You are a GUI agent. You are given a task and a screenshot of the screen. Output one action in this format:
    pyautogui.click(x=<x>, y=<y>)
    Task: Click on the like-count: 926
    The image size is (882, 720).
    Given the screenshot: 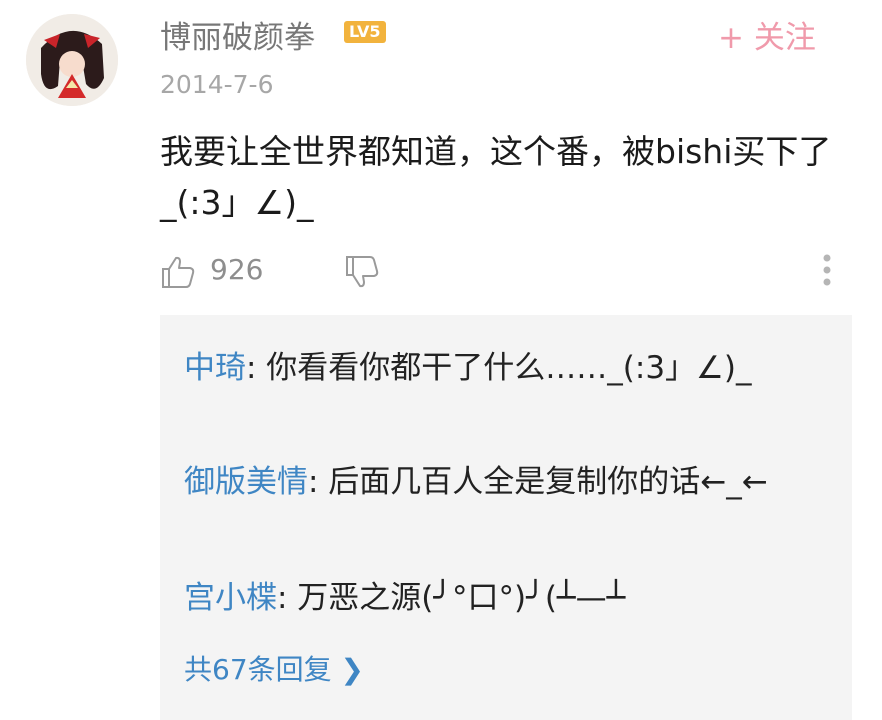 What is the action you would take?
    pyautogui.click(x=237, y=269)
    